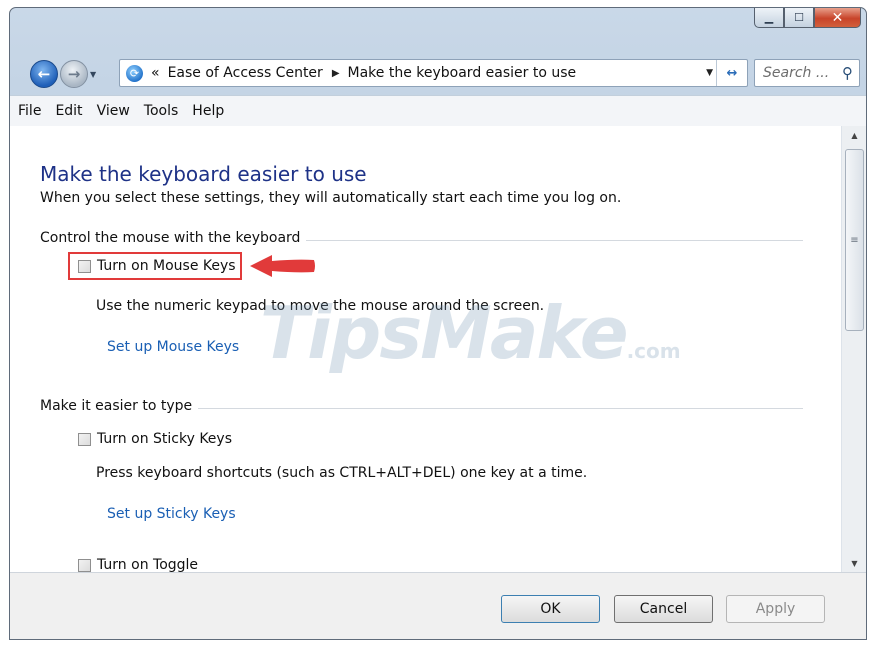 The height and width of the screenshot is (645, 869). Describe the element at coordinates (173, 347) in the screenshot. I see `set-up-mouse-keys-link: Set up Mouse Keys` at that location.